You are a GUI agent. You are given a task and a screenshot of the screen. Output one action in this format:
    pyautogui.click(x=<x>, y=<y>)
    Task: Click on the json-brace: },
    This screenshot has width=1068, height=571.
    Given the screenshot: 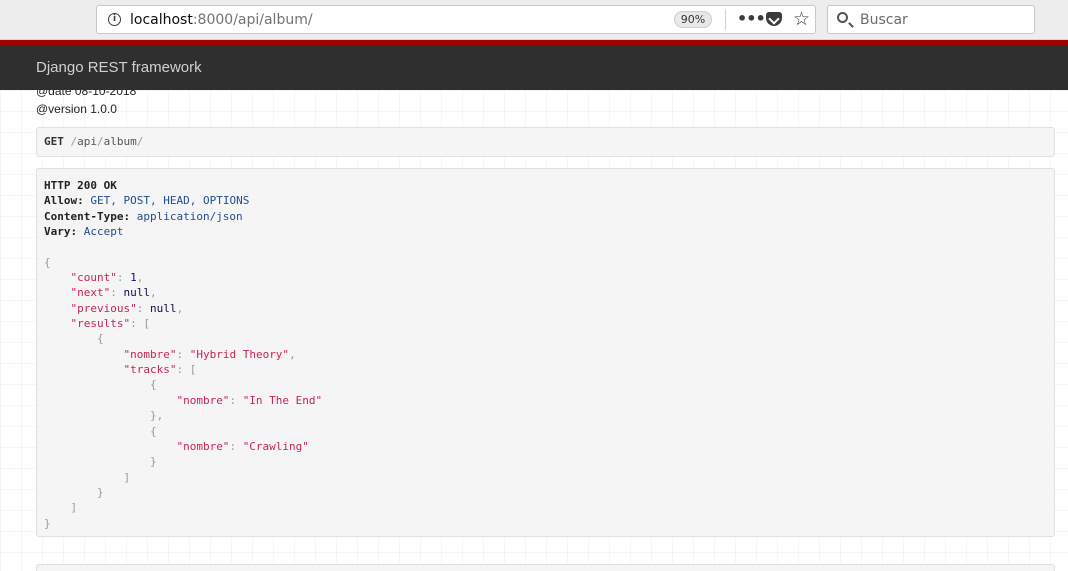 What is the action you would take?
    pyautogui.click(x=156, y=416)
    